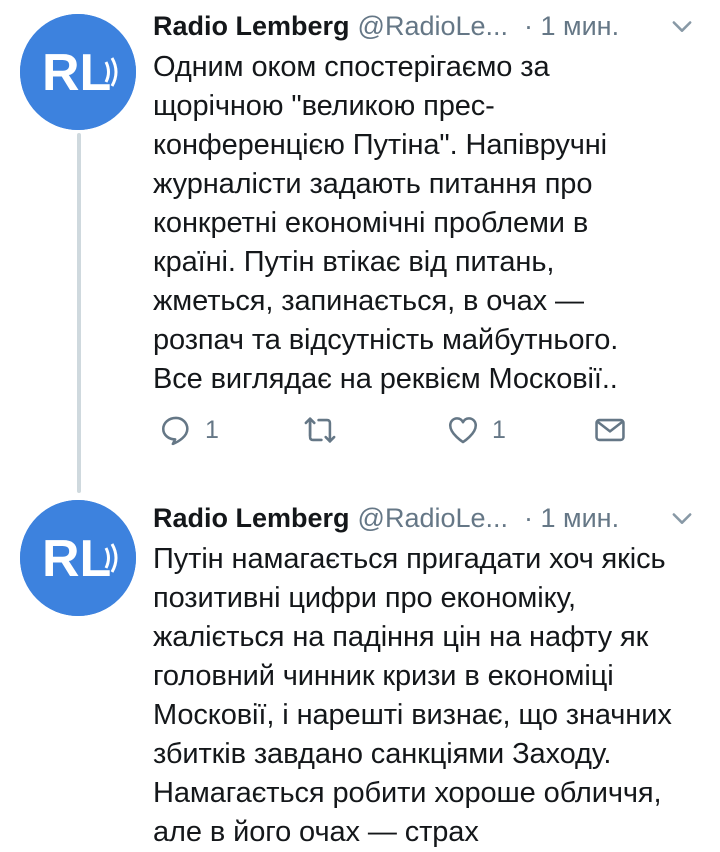 The image size is (720, 852). What do you see at coordinates (463, 430) in the screenshot?
I see `like-icon` at bounding box center [463, 430].